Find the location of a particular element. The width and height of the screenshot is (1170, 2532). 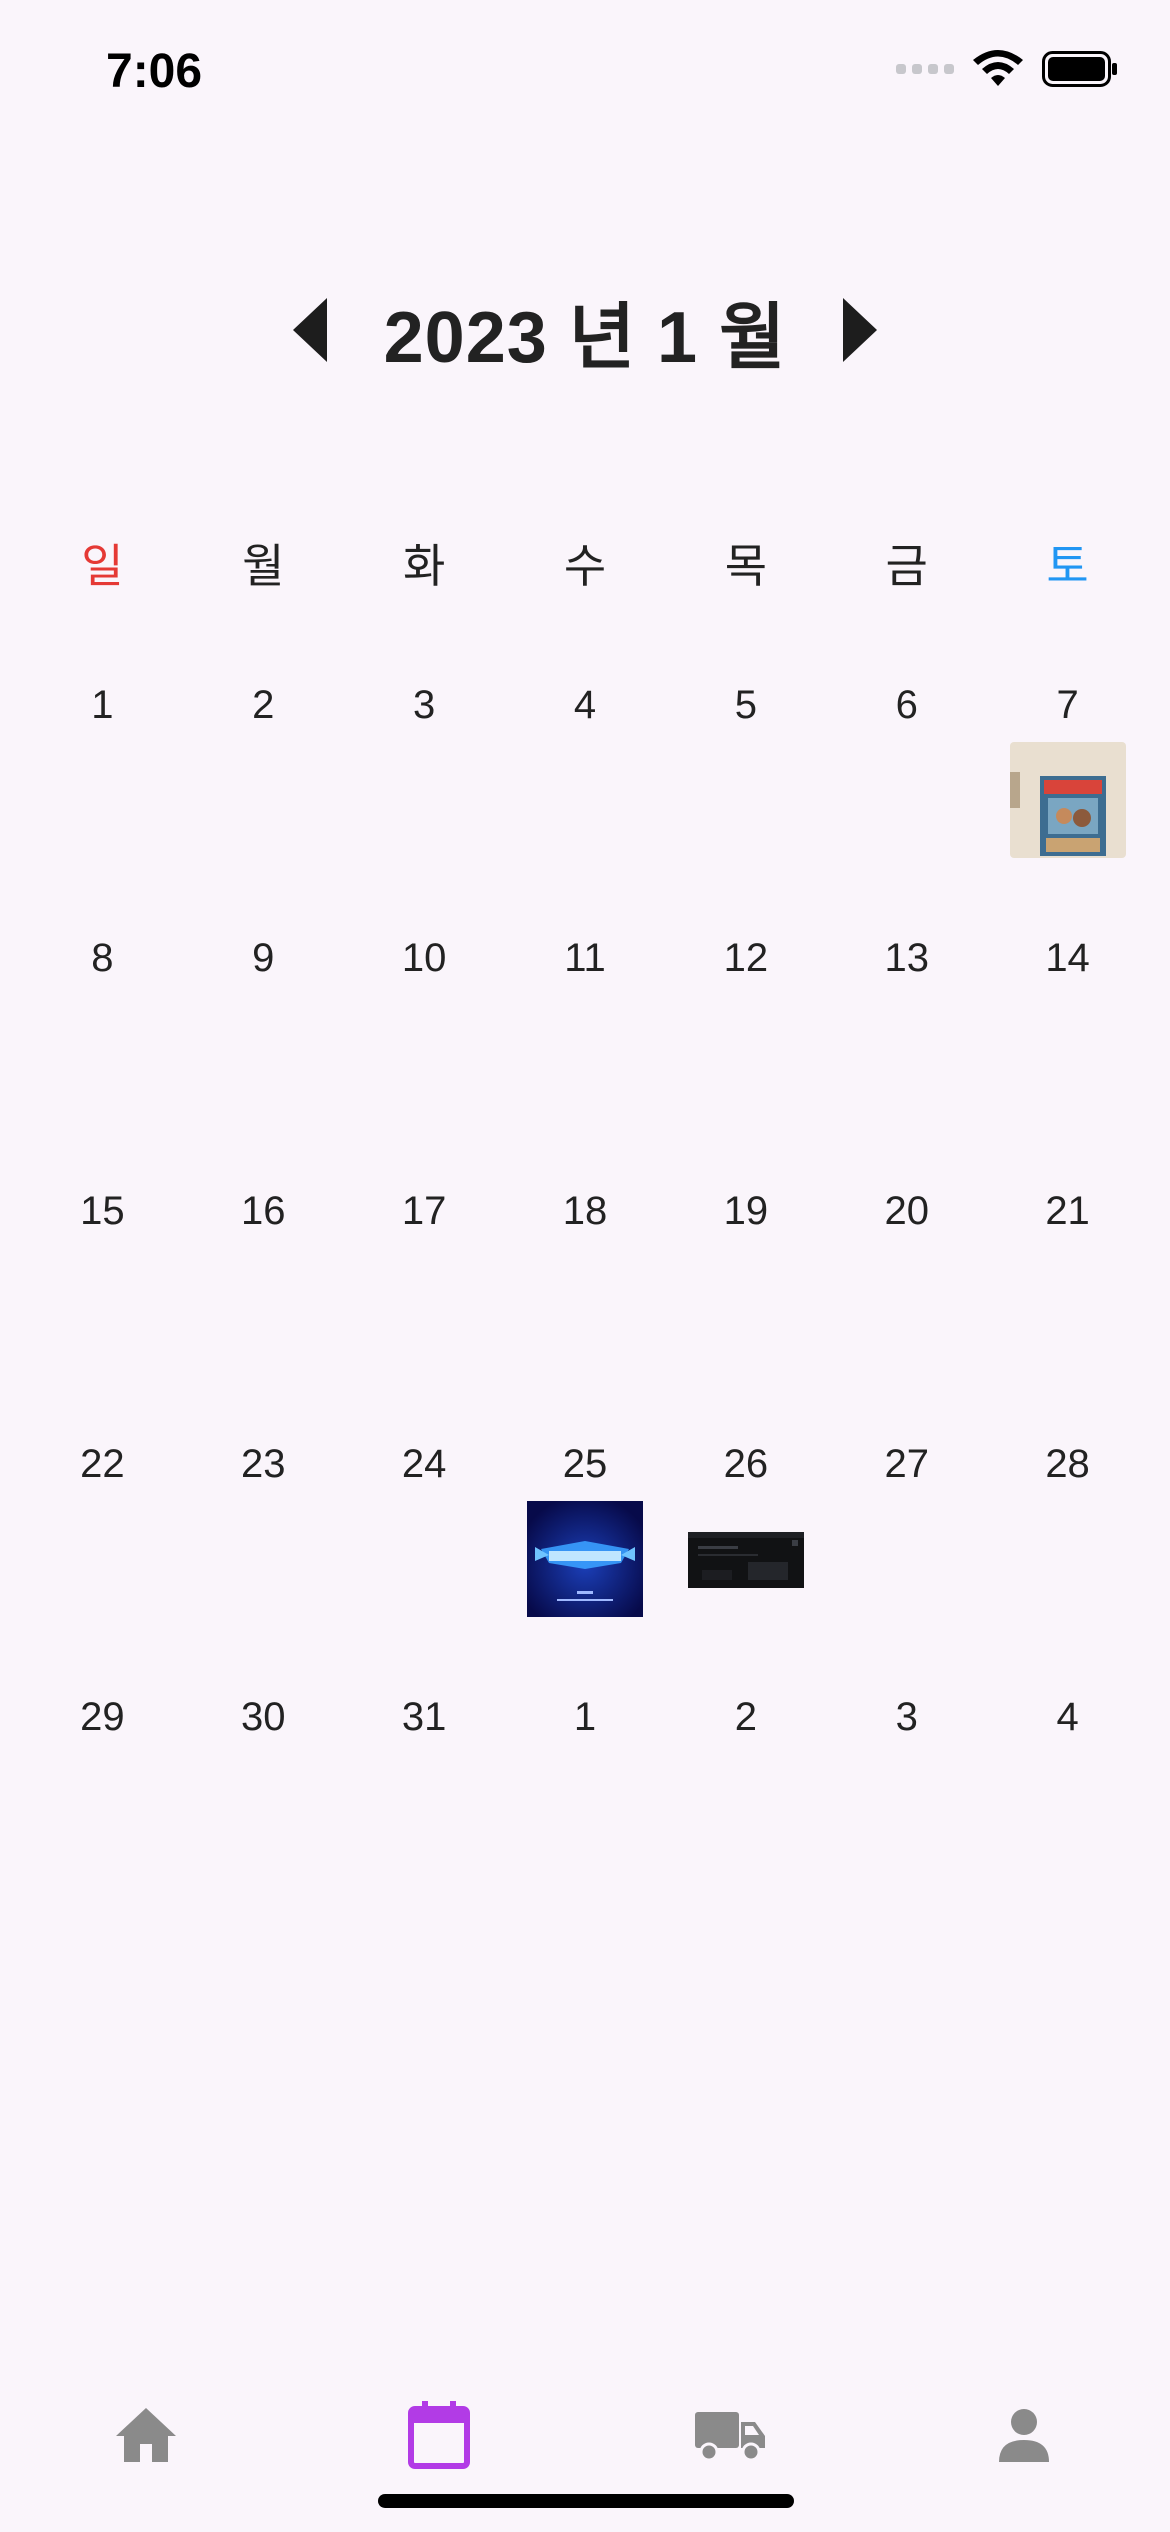

day-number: 26 is located at coordinates (746, 1464).